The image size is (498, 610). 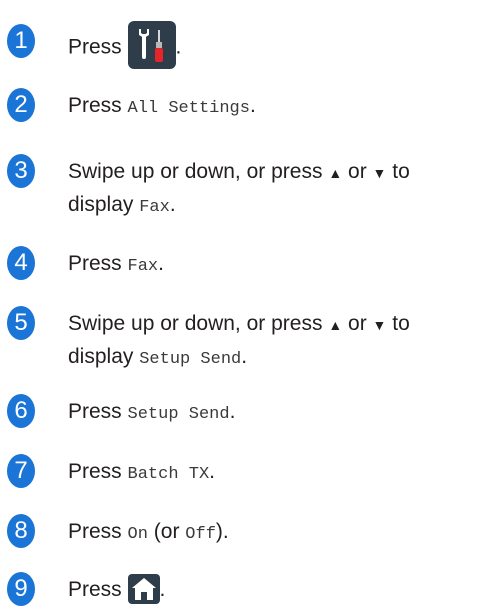 What do you see at coordinates (222, 531) in the screenshot?
I see `closing-text: ).` at bounding box center [222, 531].